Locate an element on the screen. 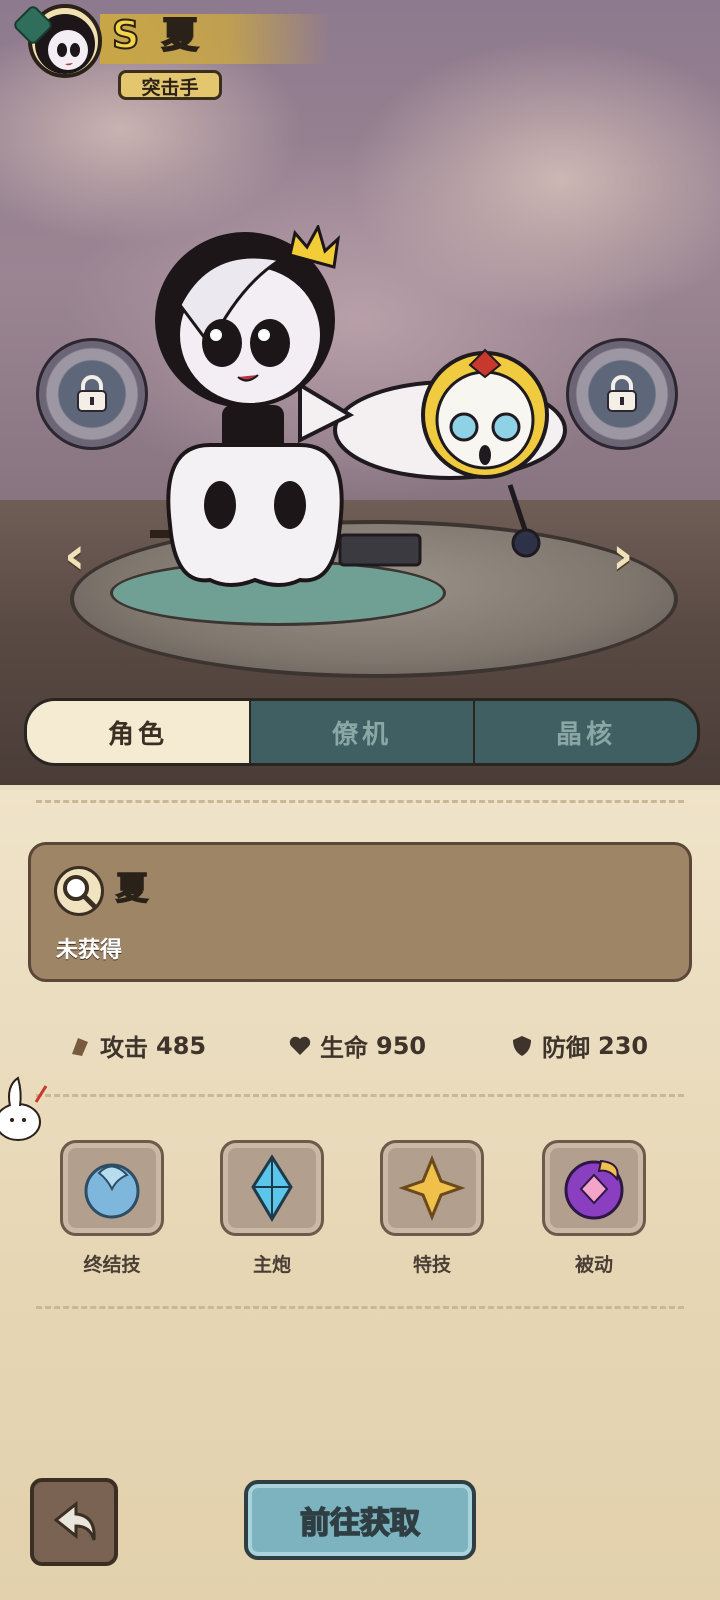  locked-slot-left is located at coordinates (92, 394).